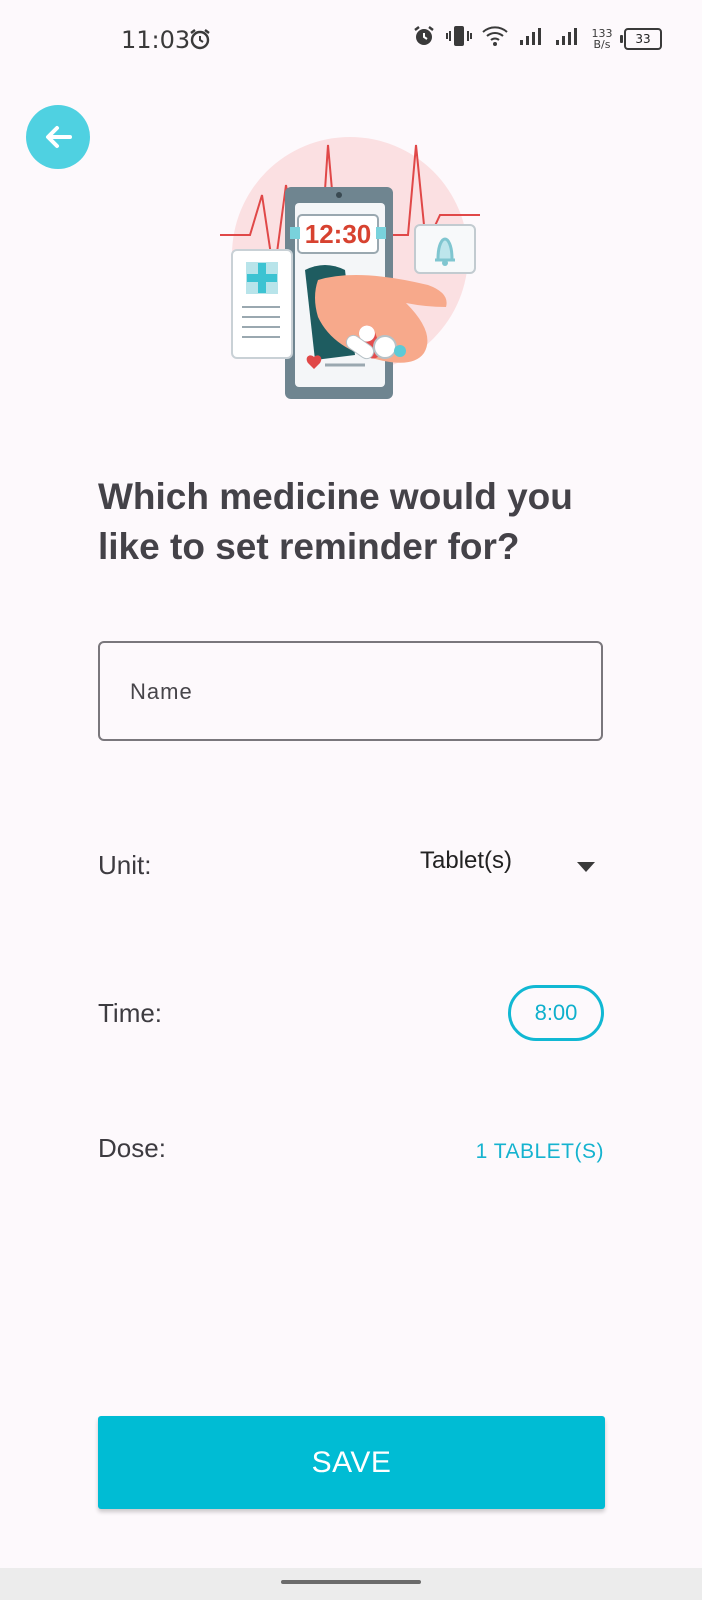 This screenshot has height=1600, width=702. I want to click on medicine-reminder-illustration: 12:30, so click(350, 270).